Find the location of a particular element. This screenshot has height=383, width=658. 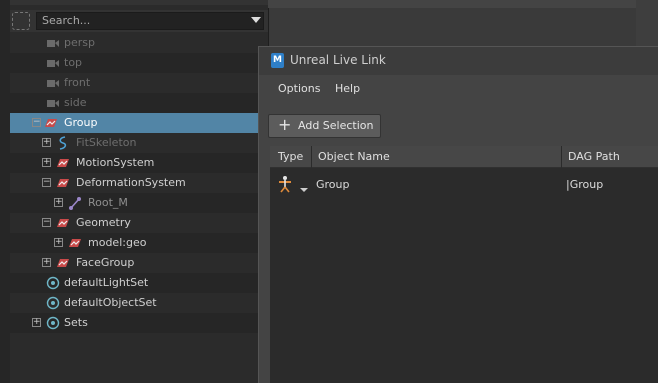

outliner-item-label: persp is located at coordinates (79, 42).